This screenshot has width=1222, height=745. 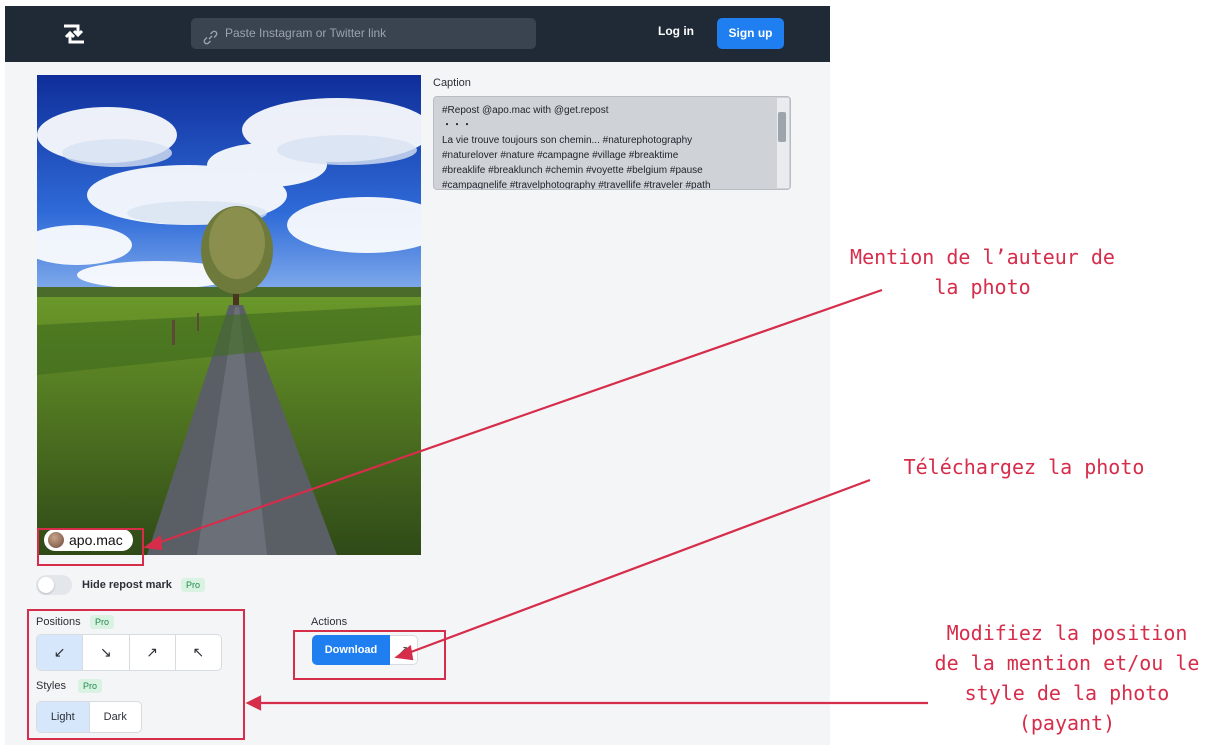 What do you see at coordinates (1067, 693) in the screenshot?
I see `annotation-line: style de la photo` at bounding box center [1067, 693].